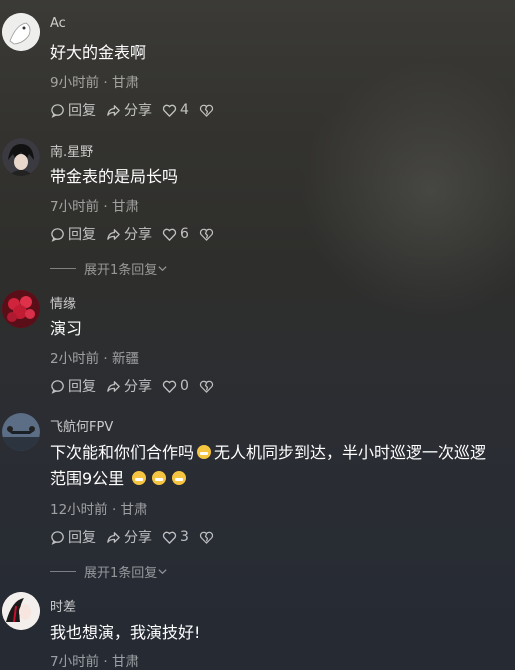 The height and width of the screenshot is (670, 515). What do you see at coordinates (98, 52) in the screenshot?
I see `comment-text: 好大的金表啊` at bounding box center [98, 52].